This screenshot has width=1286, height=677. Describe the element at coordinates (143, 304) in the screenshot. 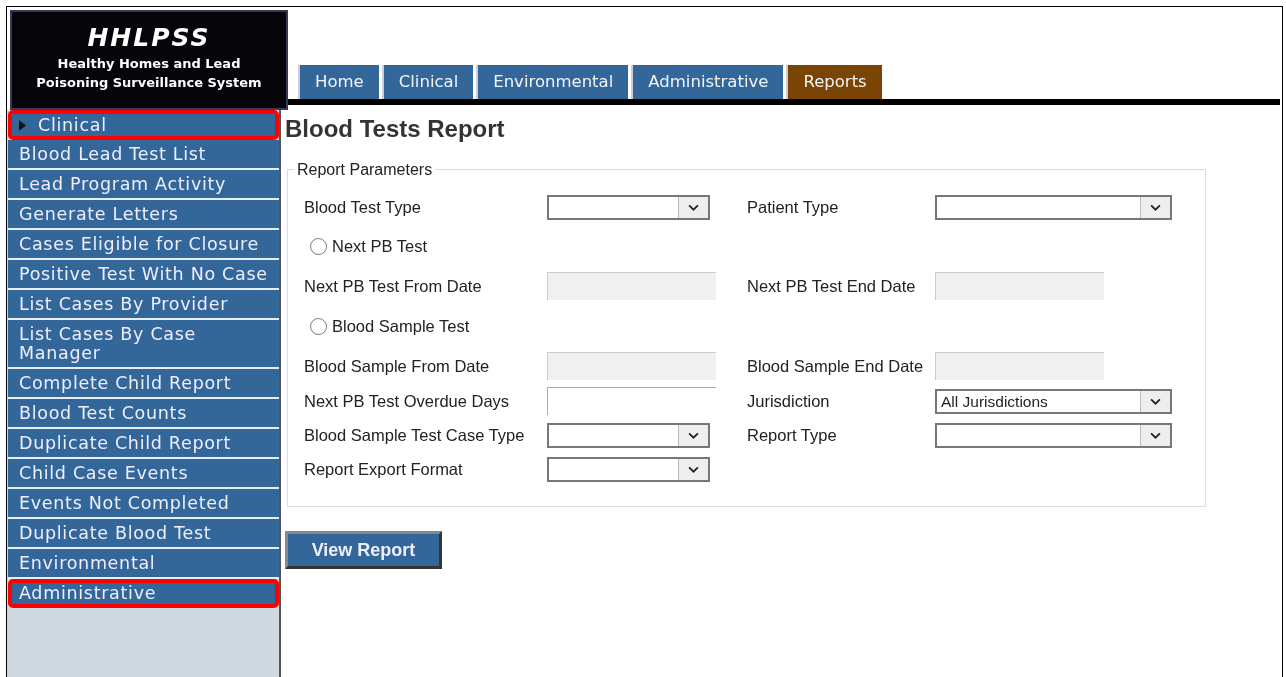

I see `sidebar-item: List Cases By Provider` at that location.